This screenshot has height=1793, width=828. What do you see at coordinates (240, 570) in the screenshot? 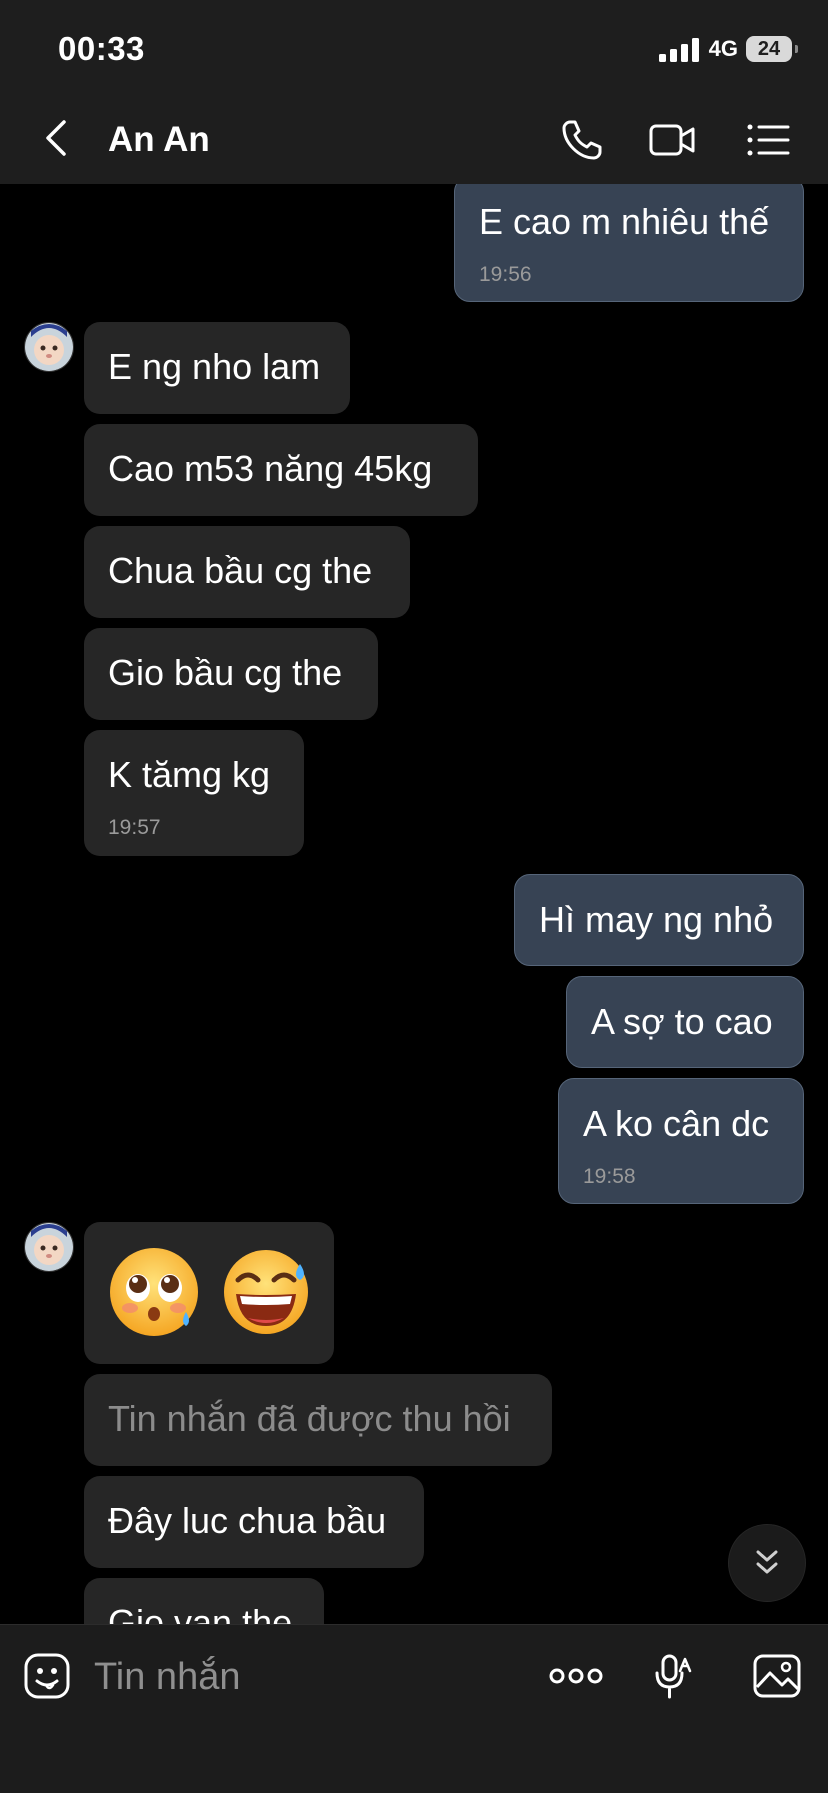
I see `message-text: Chua bầu cg the` at bounding box center [240, 570].